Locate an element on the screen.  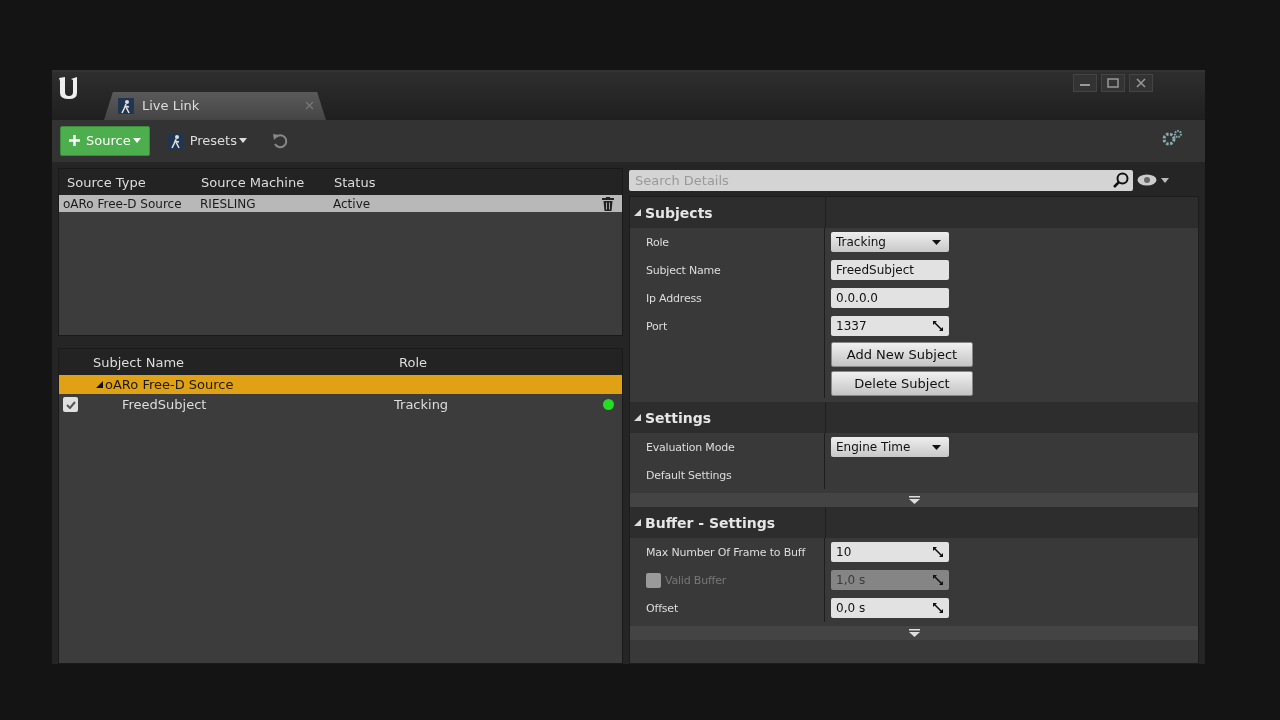
column-header: Source Machine is located at coordinates (267, 182).